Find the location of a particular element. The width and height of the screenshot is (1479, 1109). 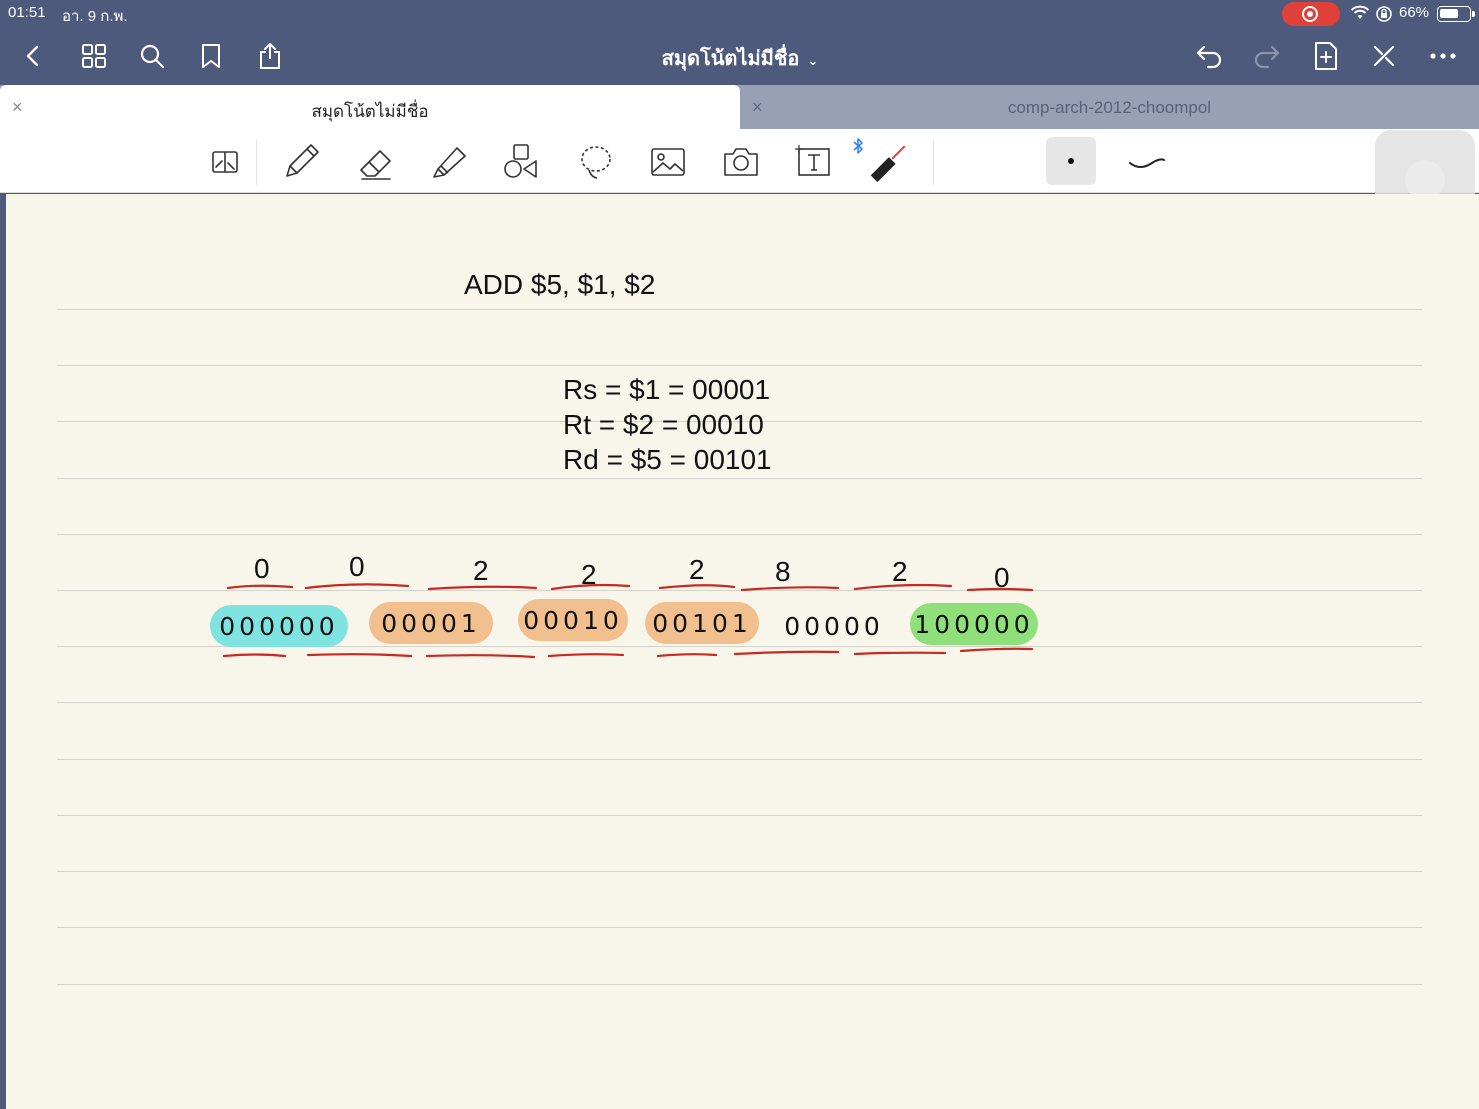

more-options-icon is located at coordinates (1443, 56).